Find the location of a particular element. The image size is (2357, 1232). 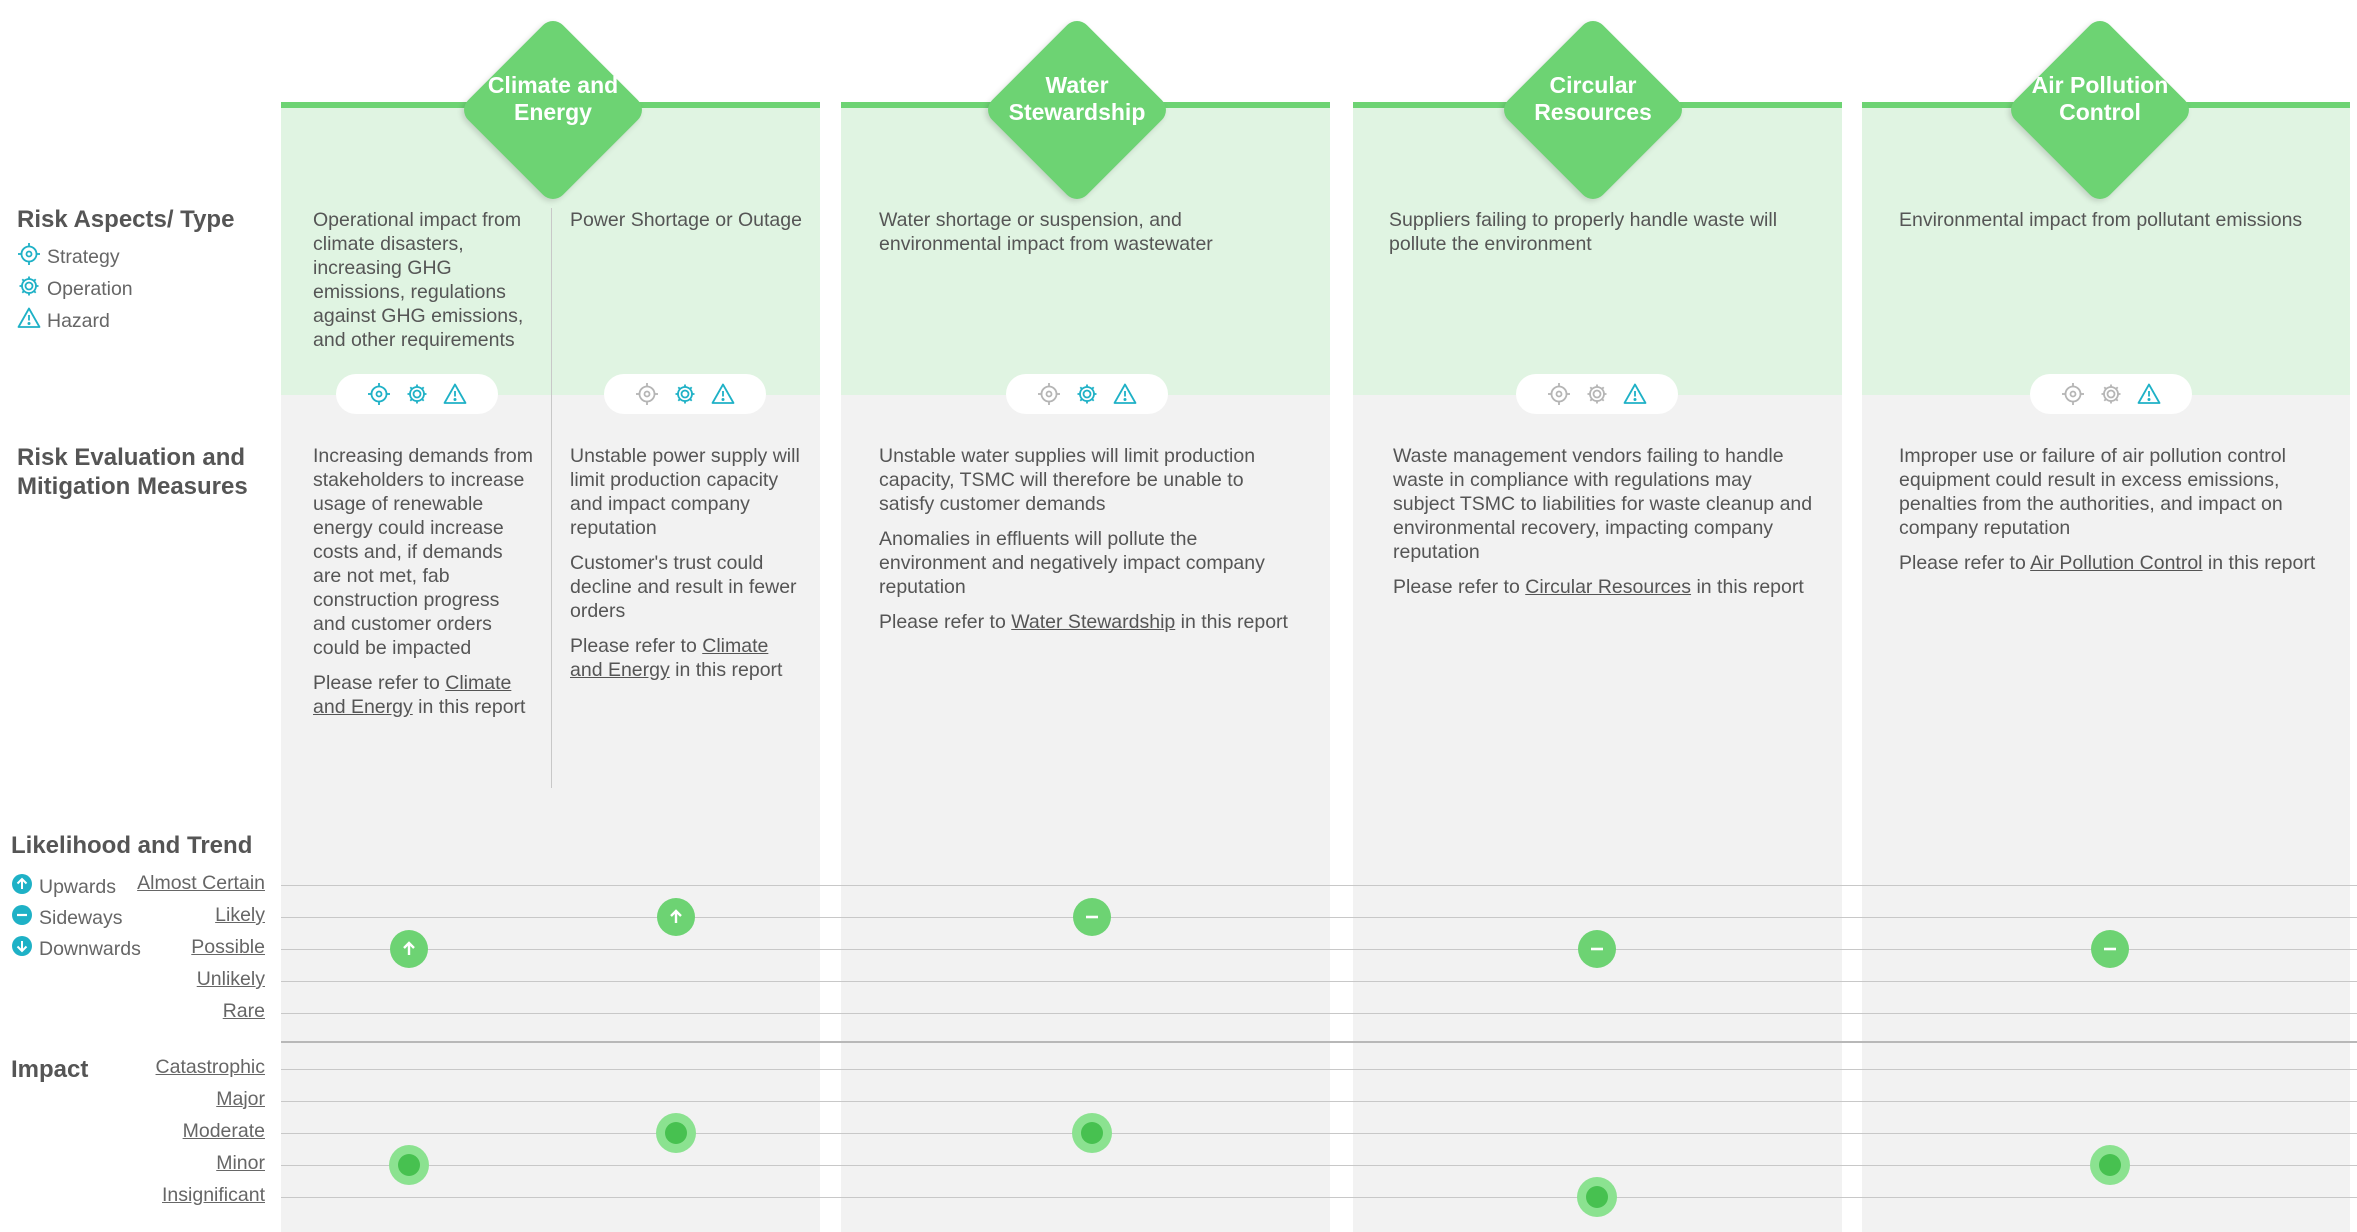

gridline-unlikely is located at coordinates (1319, 981).